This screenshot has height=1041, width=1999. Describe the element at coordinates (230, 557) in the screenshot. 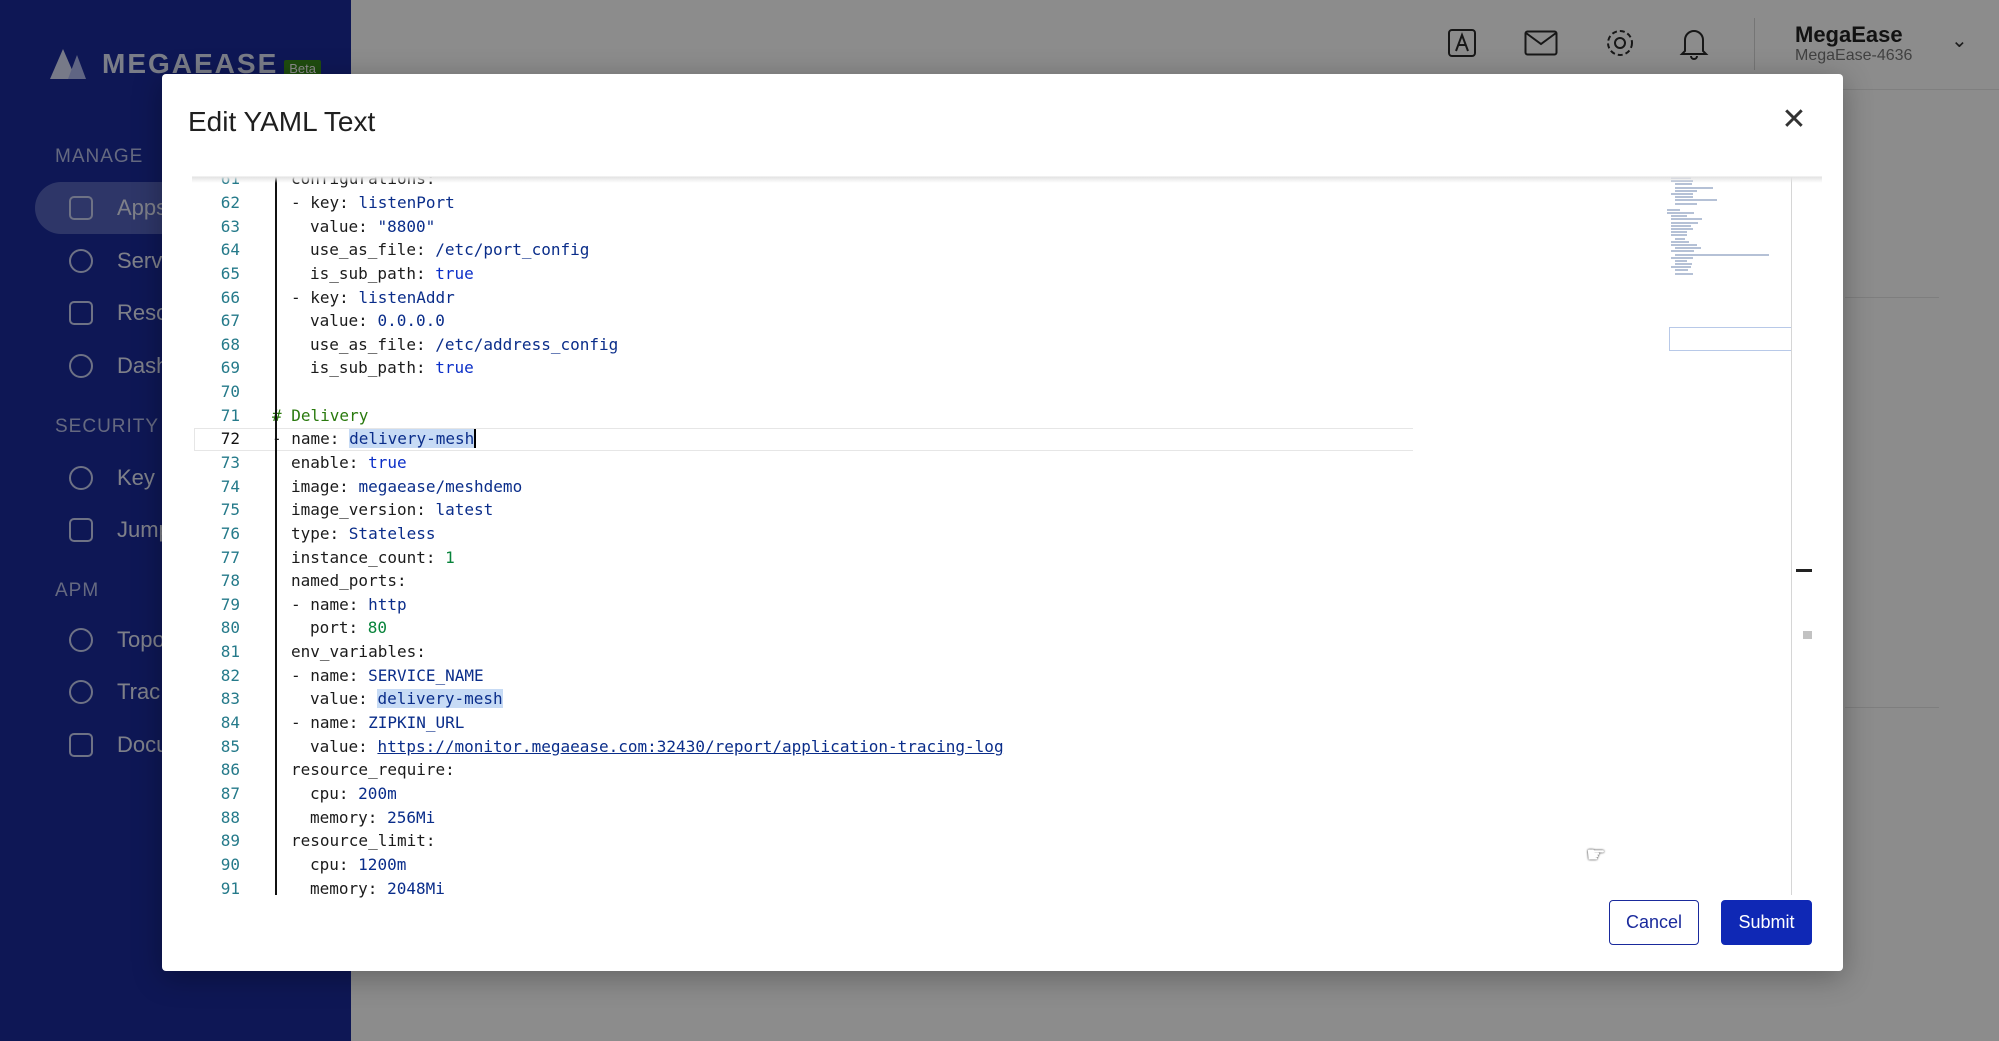

I see `line-number: 77` at that location.